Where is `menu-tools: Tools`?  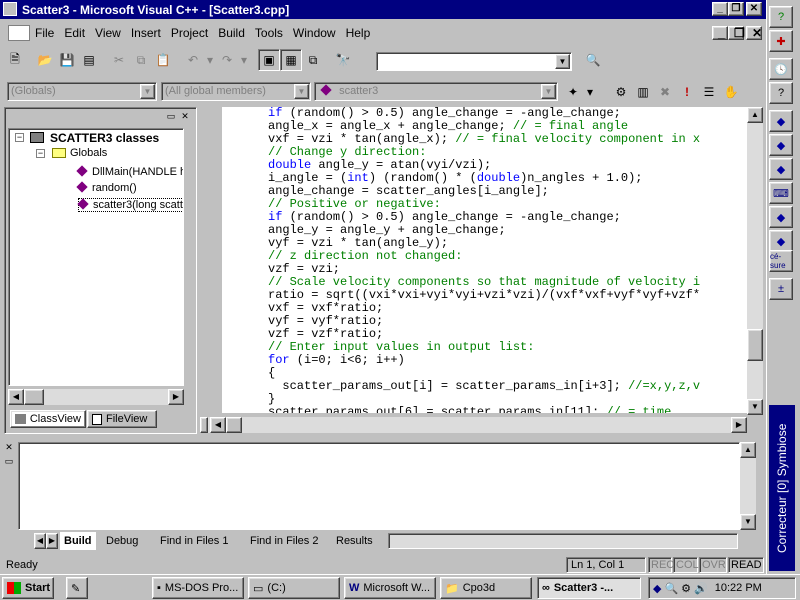 menu-tools: Tools is located at coordinates (269, 33).